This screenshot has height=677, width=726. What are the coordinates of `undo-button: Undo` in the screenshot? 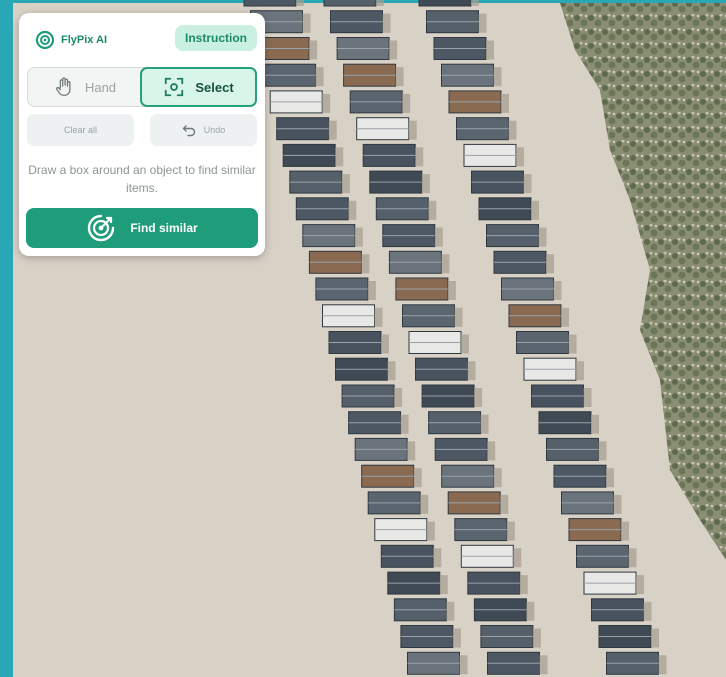 It's located at (203, 130).